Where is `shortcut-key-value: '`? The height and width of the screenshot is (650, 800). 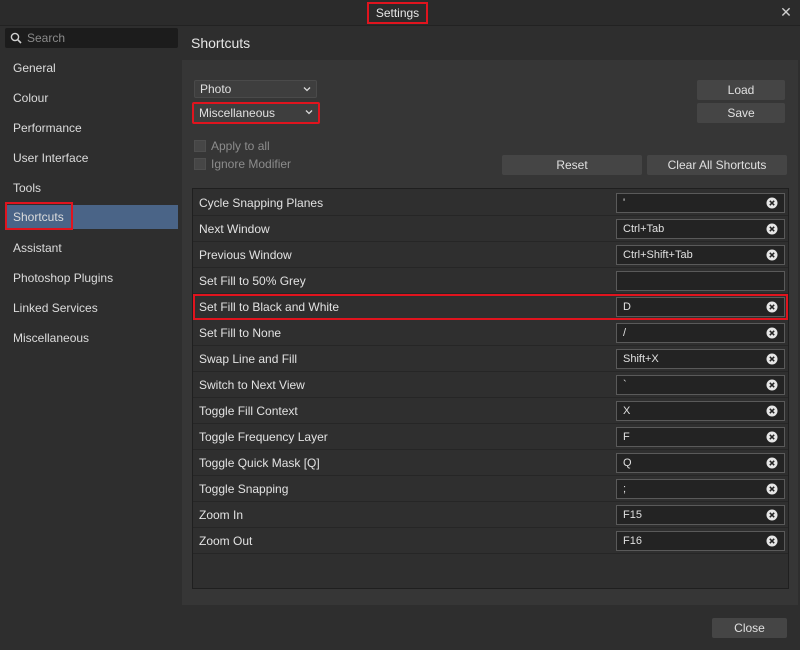 shortcut-key-value: ' is located at coordinates (624, 203).